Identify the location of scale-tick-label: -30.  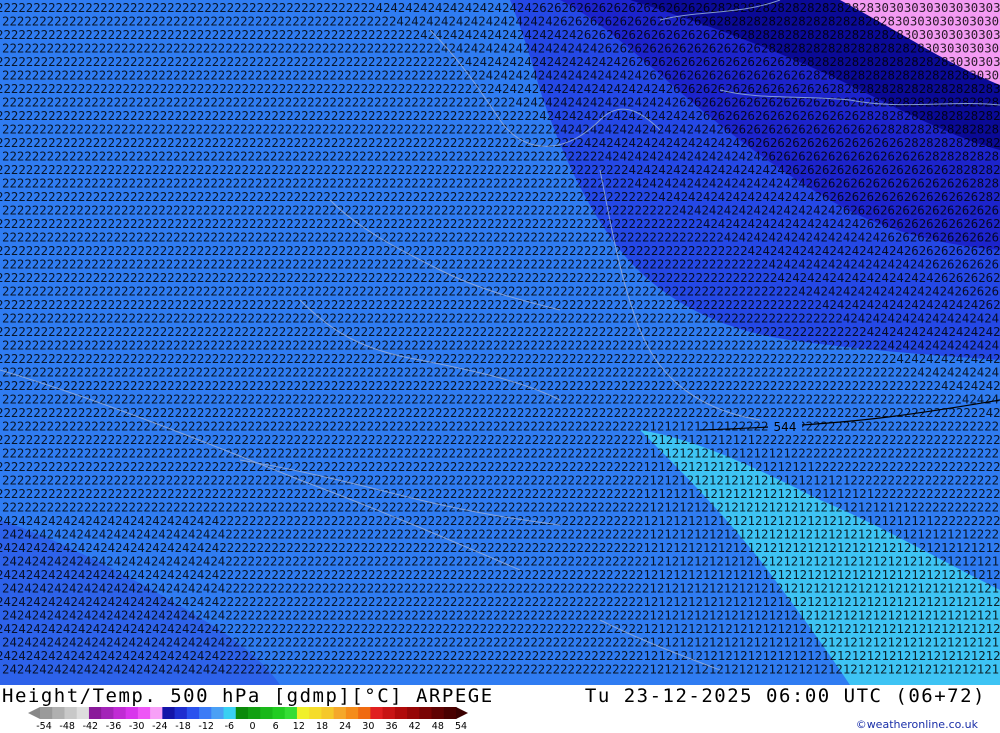
(136, 726).